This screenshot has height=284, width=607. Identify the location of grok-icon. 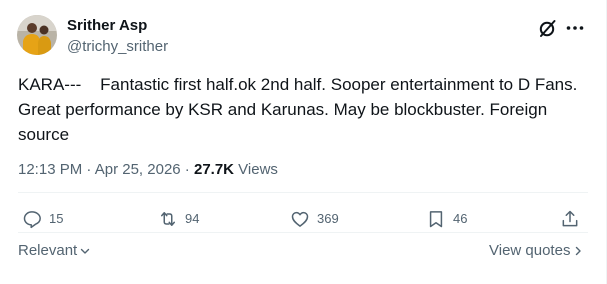
(548, 28).